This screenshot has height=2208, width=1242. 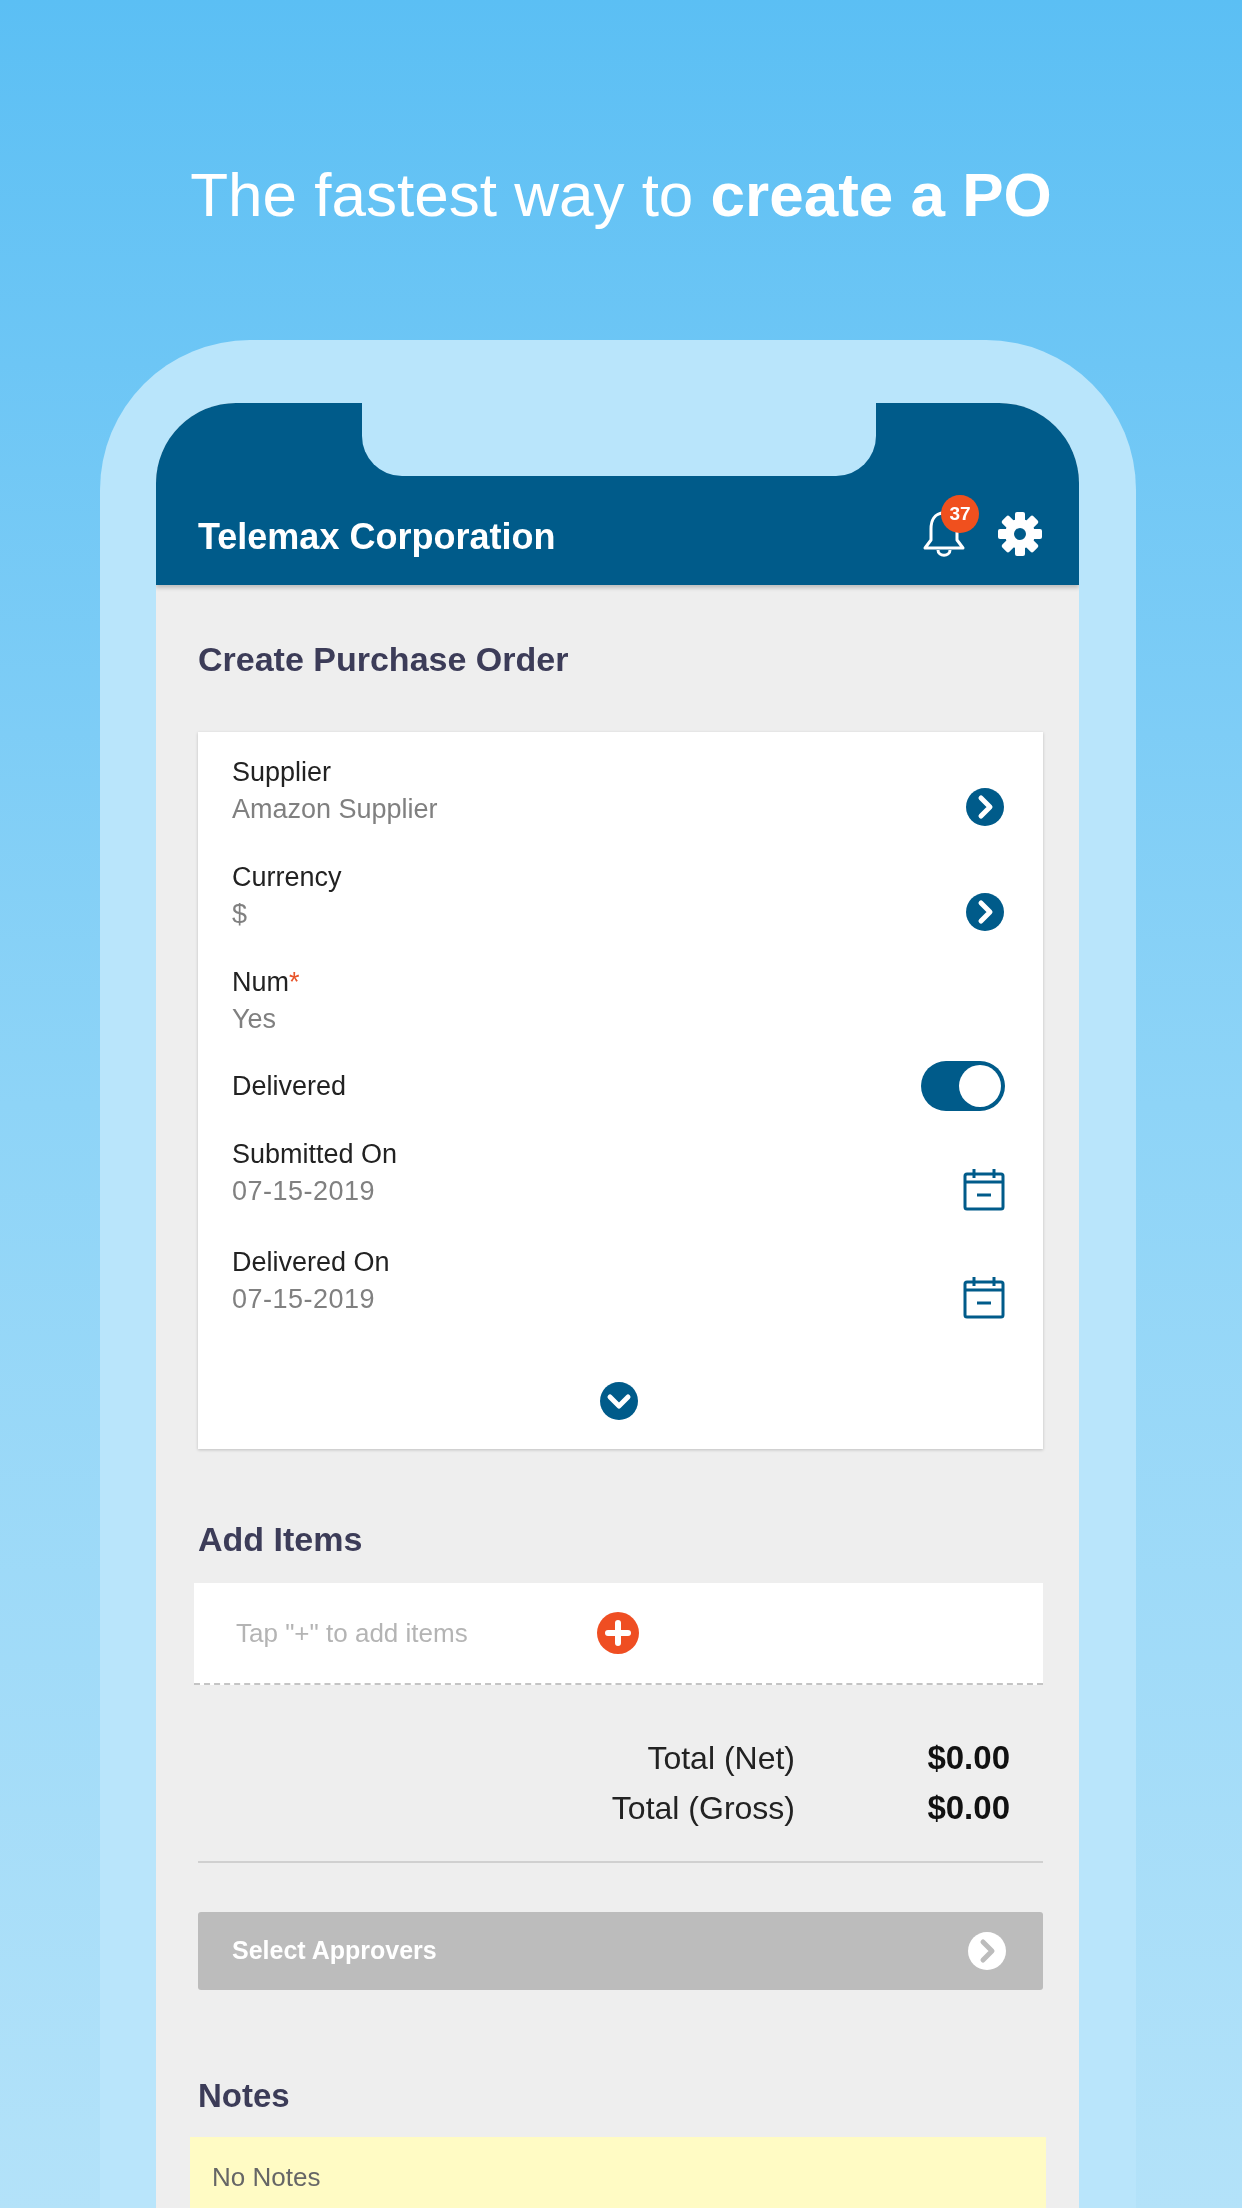 What do you see at coordinates (240, 914) in the screenshot?
I see `field-value: $` at bounding box center [240, 914].